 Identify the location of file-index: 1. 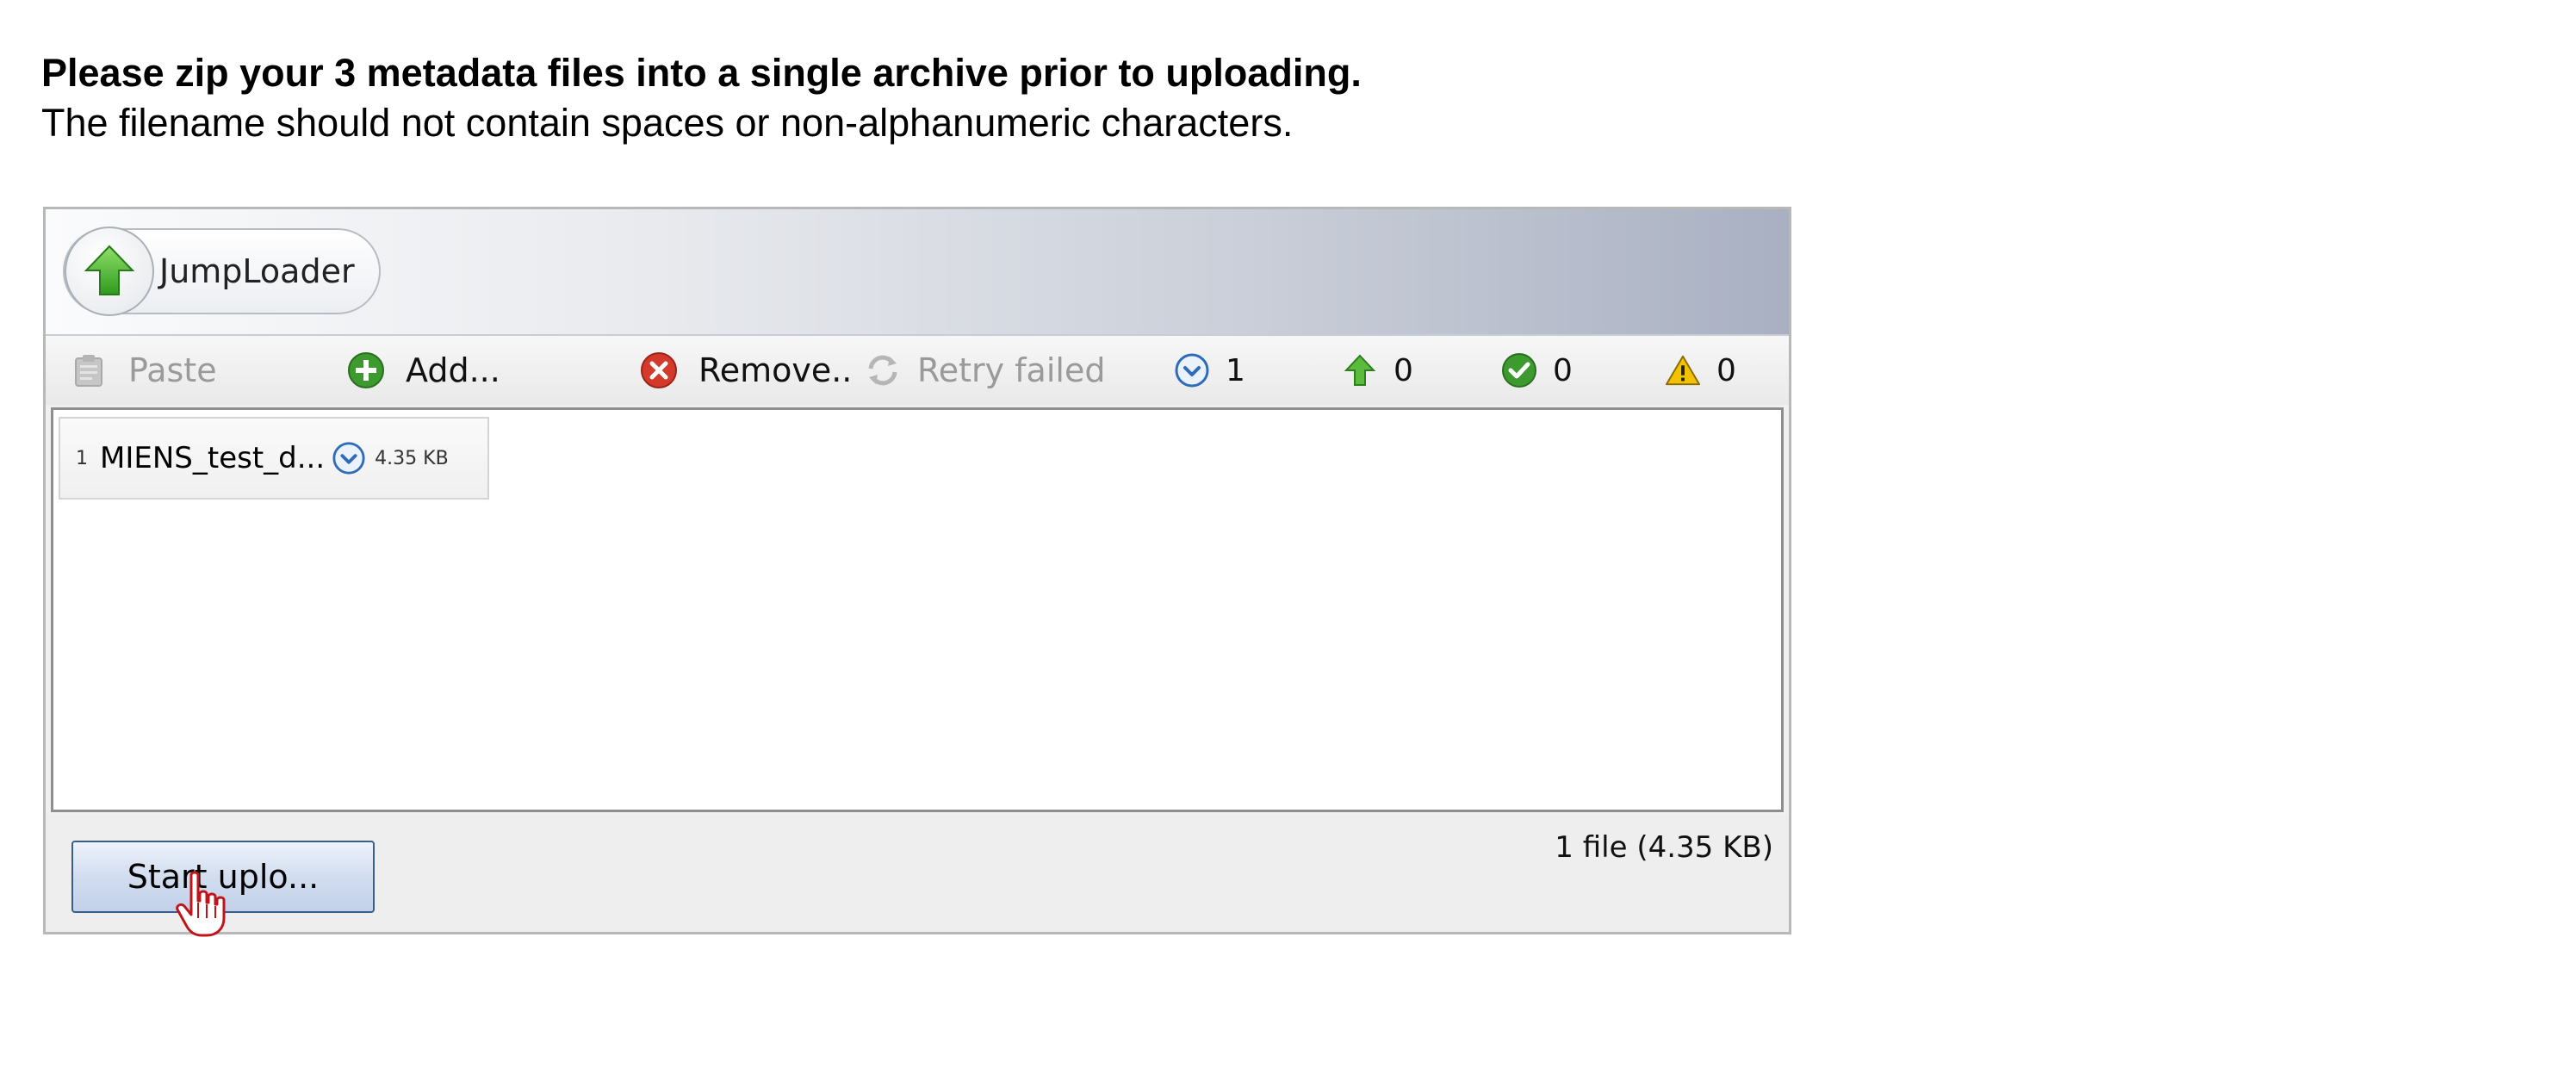
(82, 458).